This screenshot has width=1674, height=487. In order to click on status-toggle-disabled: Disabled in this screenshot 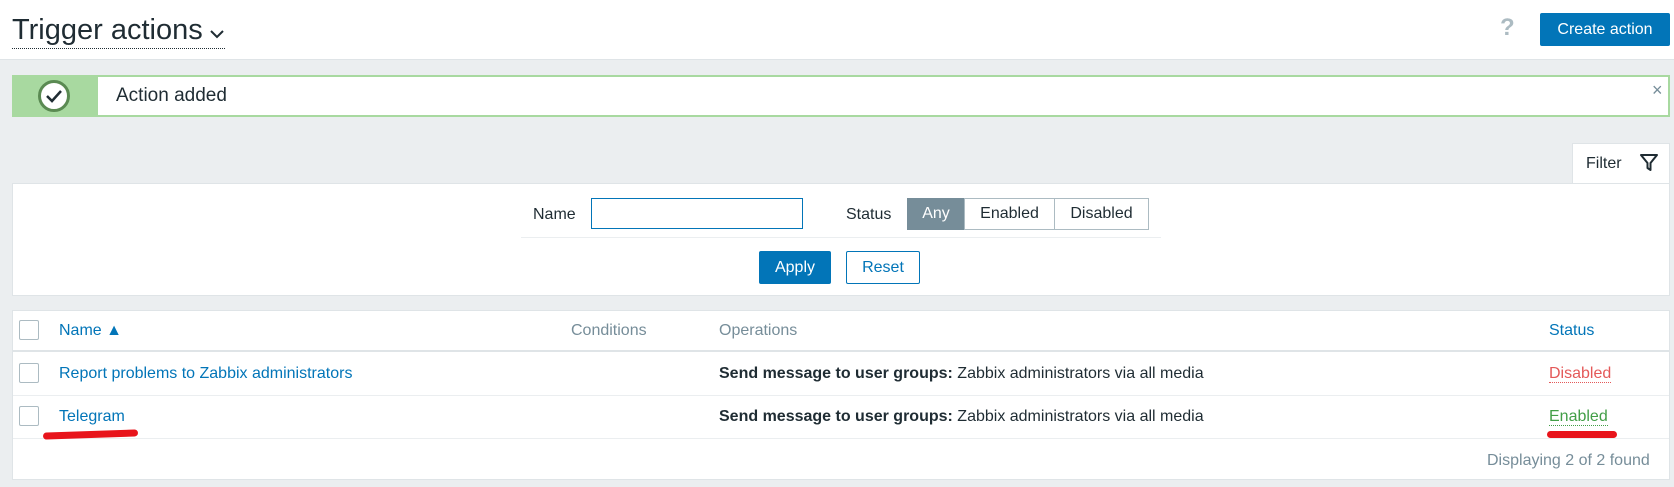, I will do `click(1580, 374)`.